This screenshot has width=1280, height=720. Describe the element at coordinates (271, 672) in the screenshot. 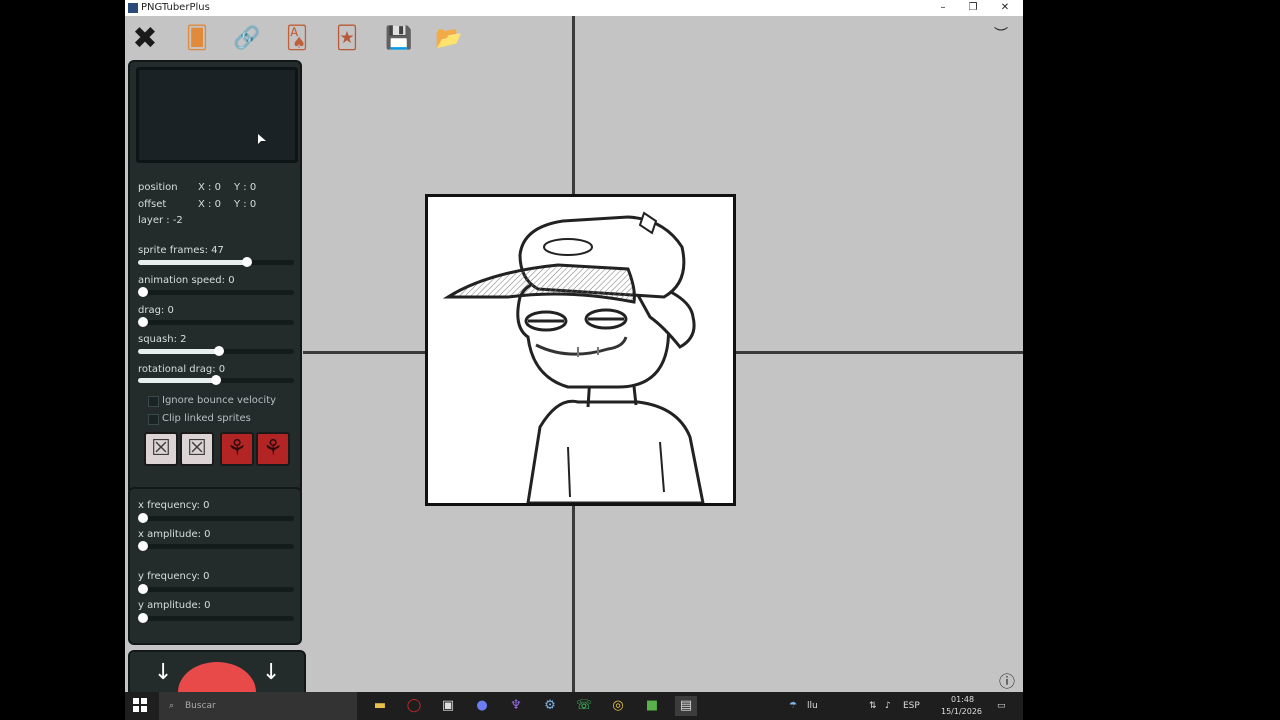

I see `layer-down-right-button: ↓` at that location.